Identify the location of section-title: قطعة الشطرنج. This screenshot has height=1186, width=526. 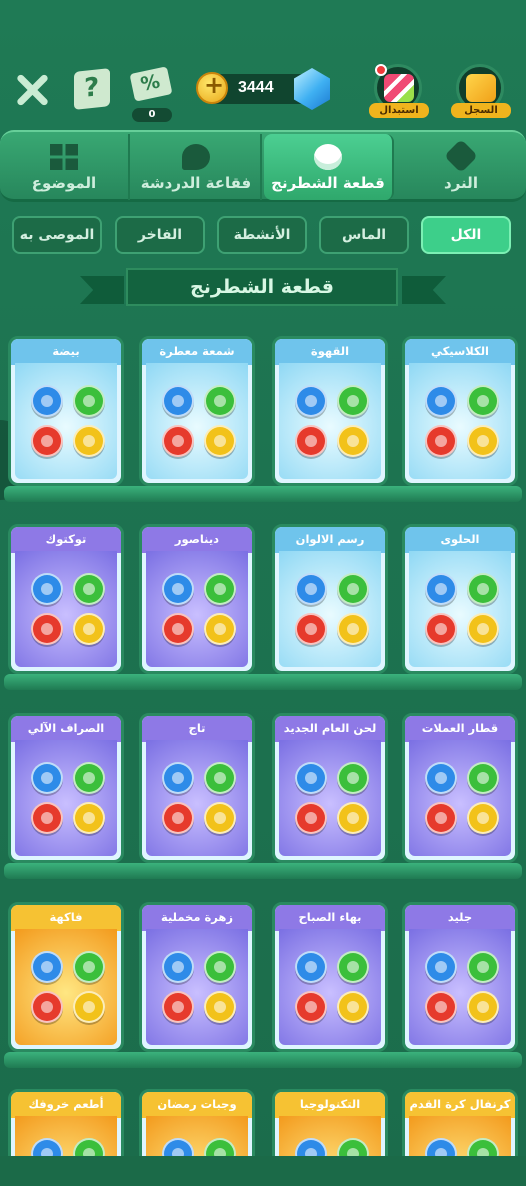
(262, 287).